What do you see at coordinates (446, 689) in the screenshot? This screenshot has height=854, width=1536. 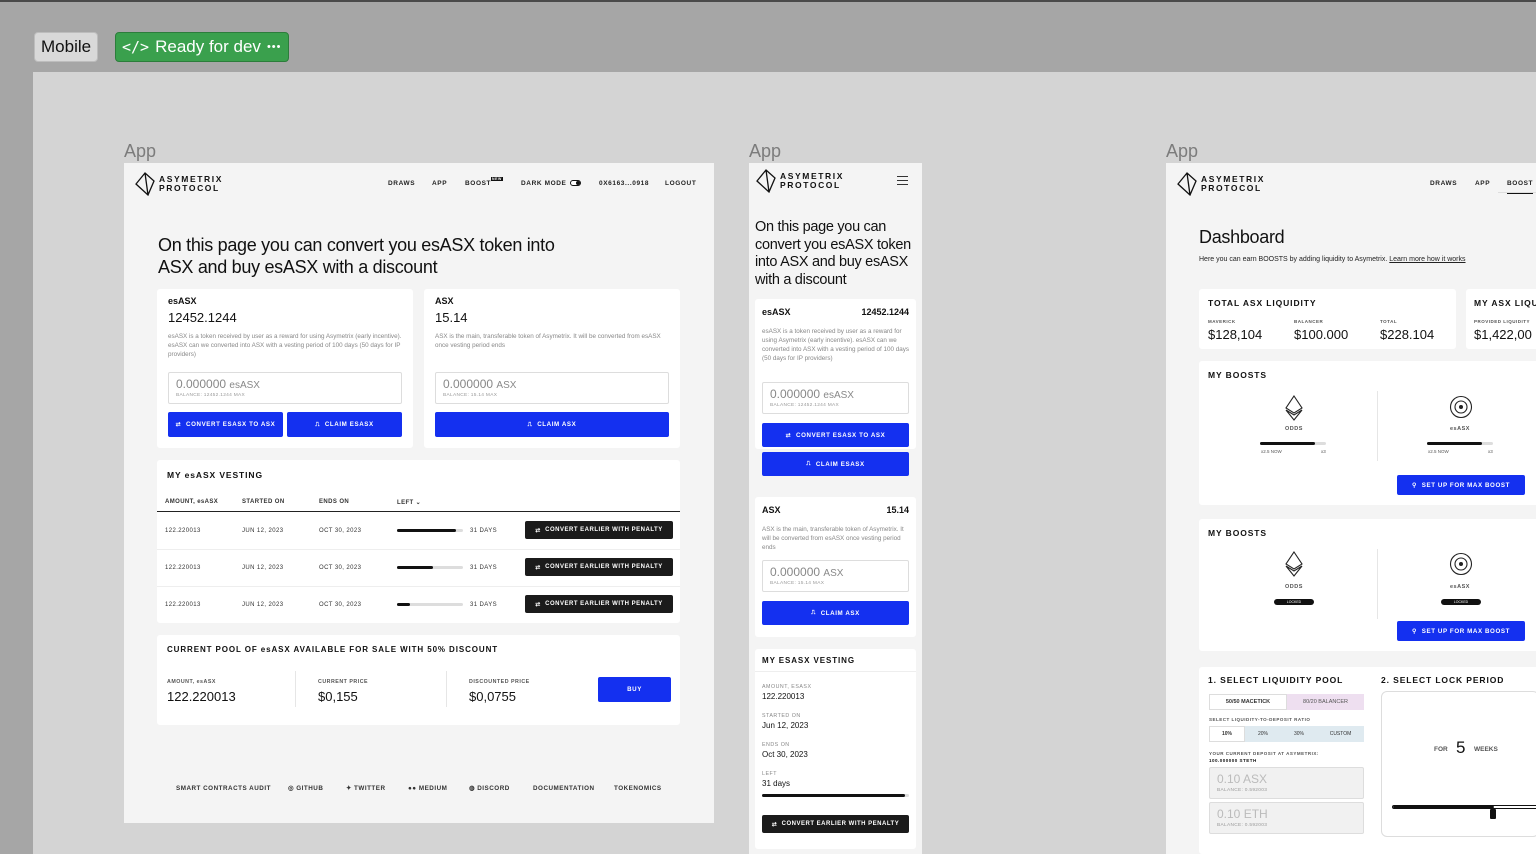 I see `pool-divider` at bounding box center [446, 689].